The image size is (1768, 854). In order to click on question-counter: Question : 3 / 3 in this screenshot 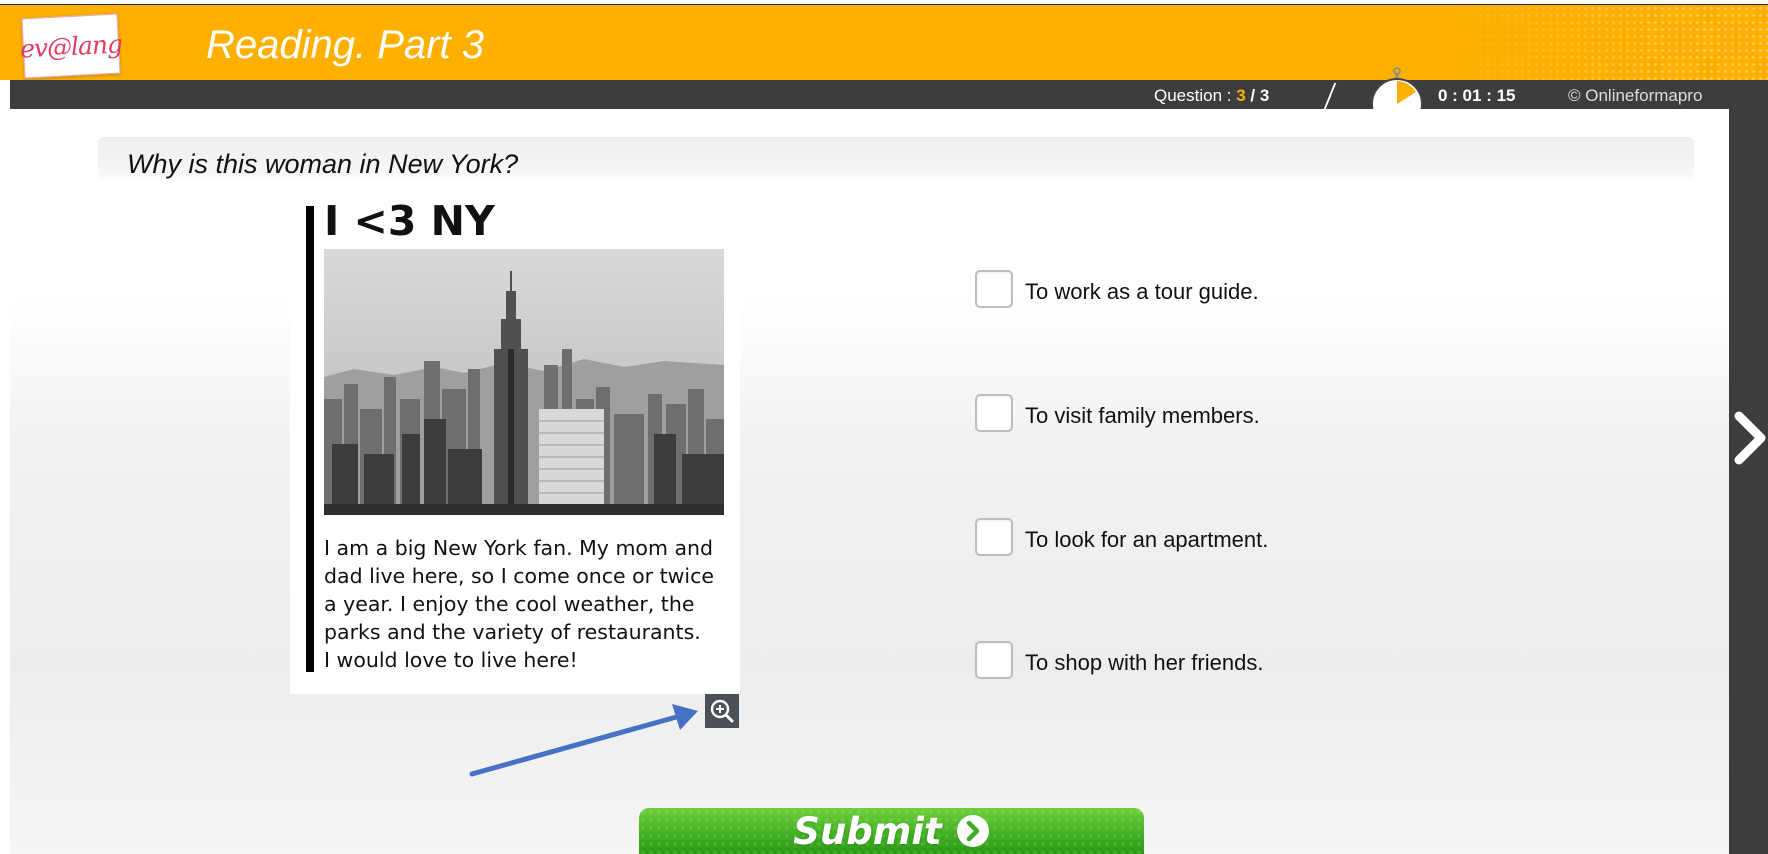, I will do `click(1211, 96)`.